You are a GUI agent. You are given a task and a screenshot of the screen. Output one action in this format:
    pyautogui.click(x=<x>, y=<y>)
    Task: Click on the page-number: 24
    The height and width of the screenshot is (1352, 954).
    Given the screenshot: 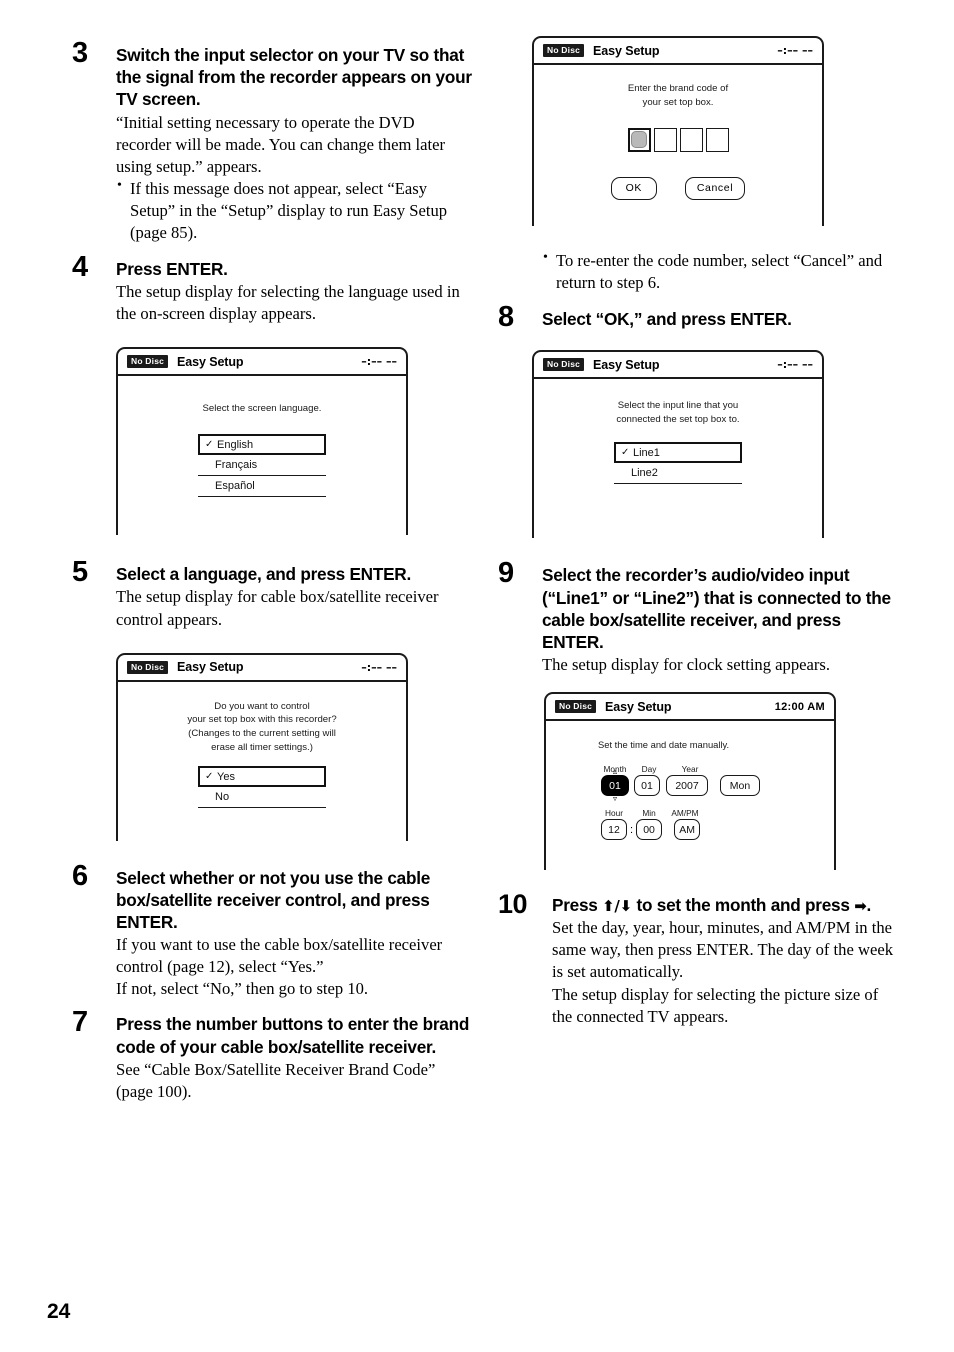 What is the action you would take?
    pyautogui.click(x=59, y=1311)
    